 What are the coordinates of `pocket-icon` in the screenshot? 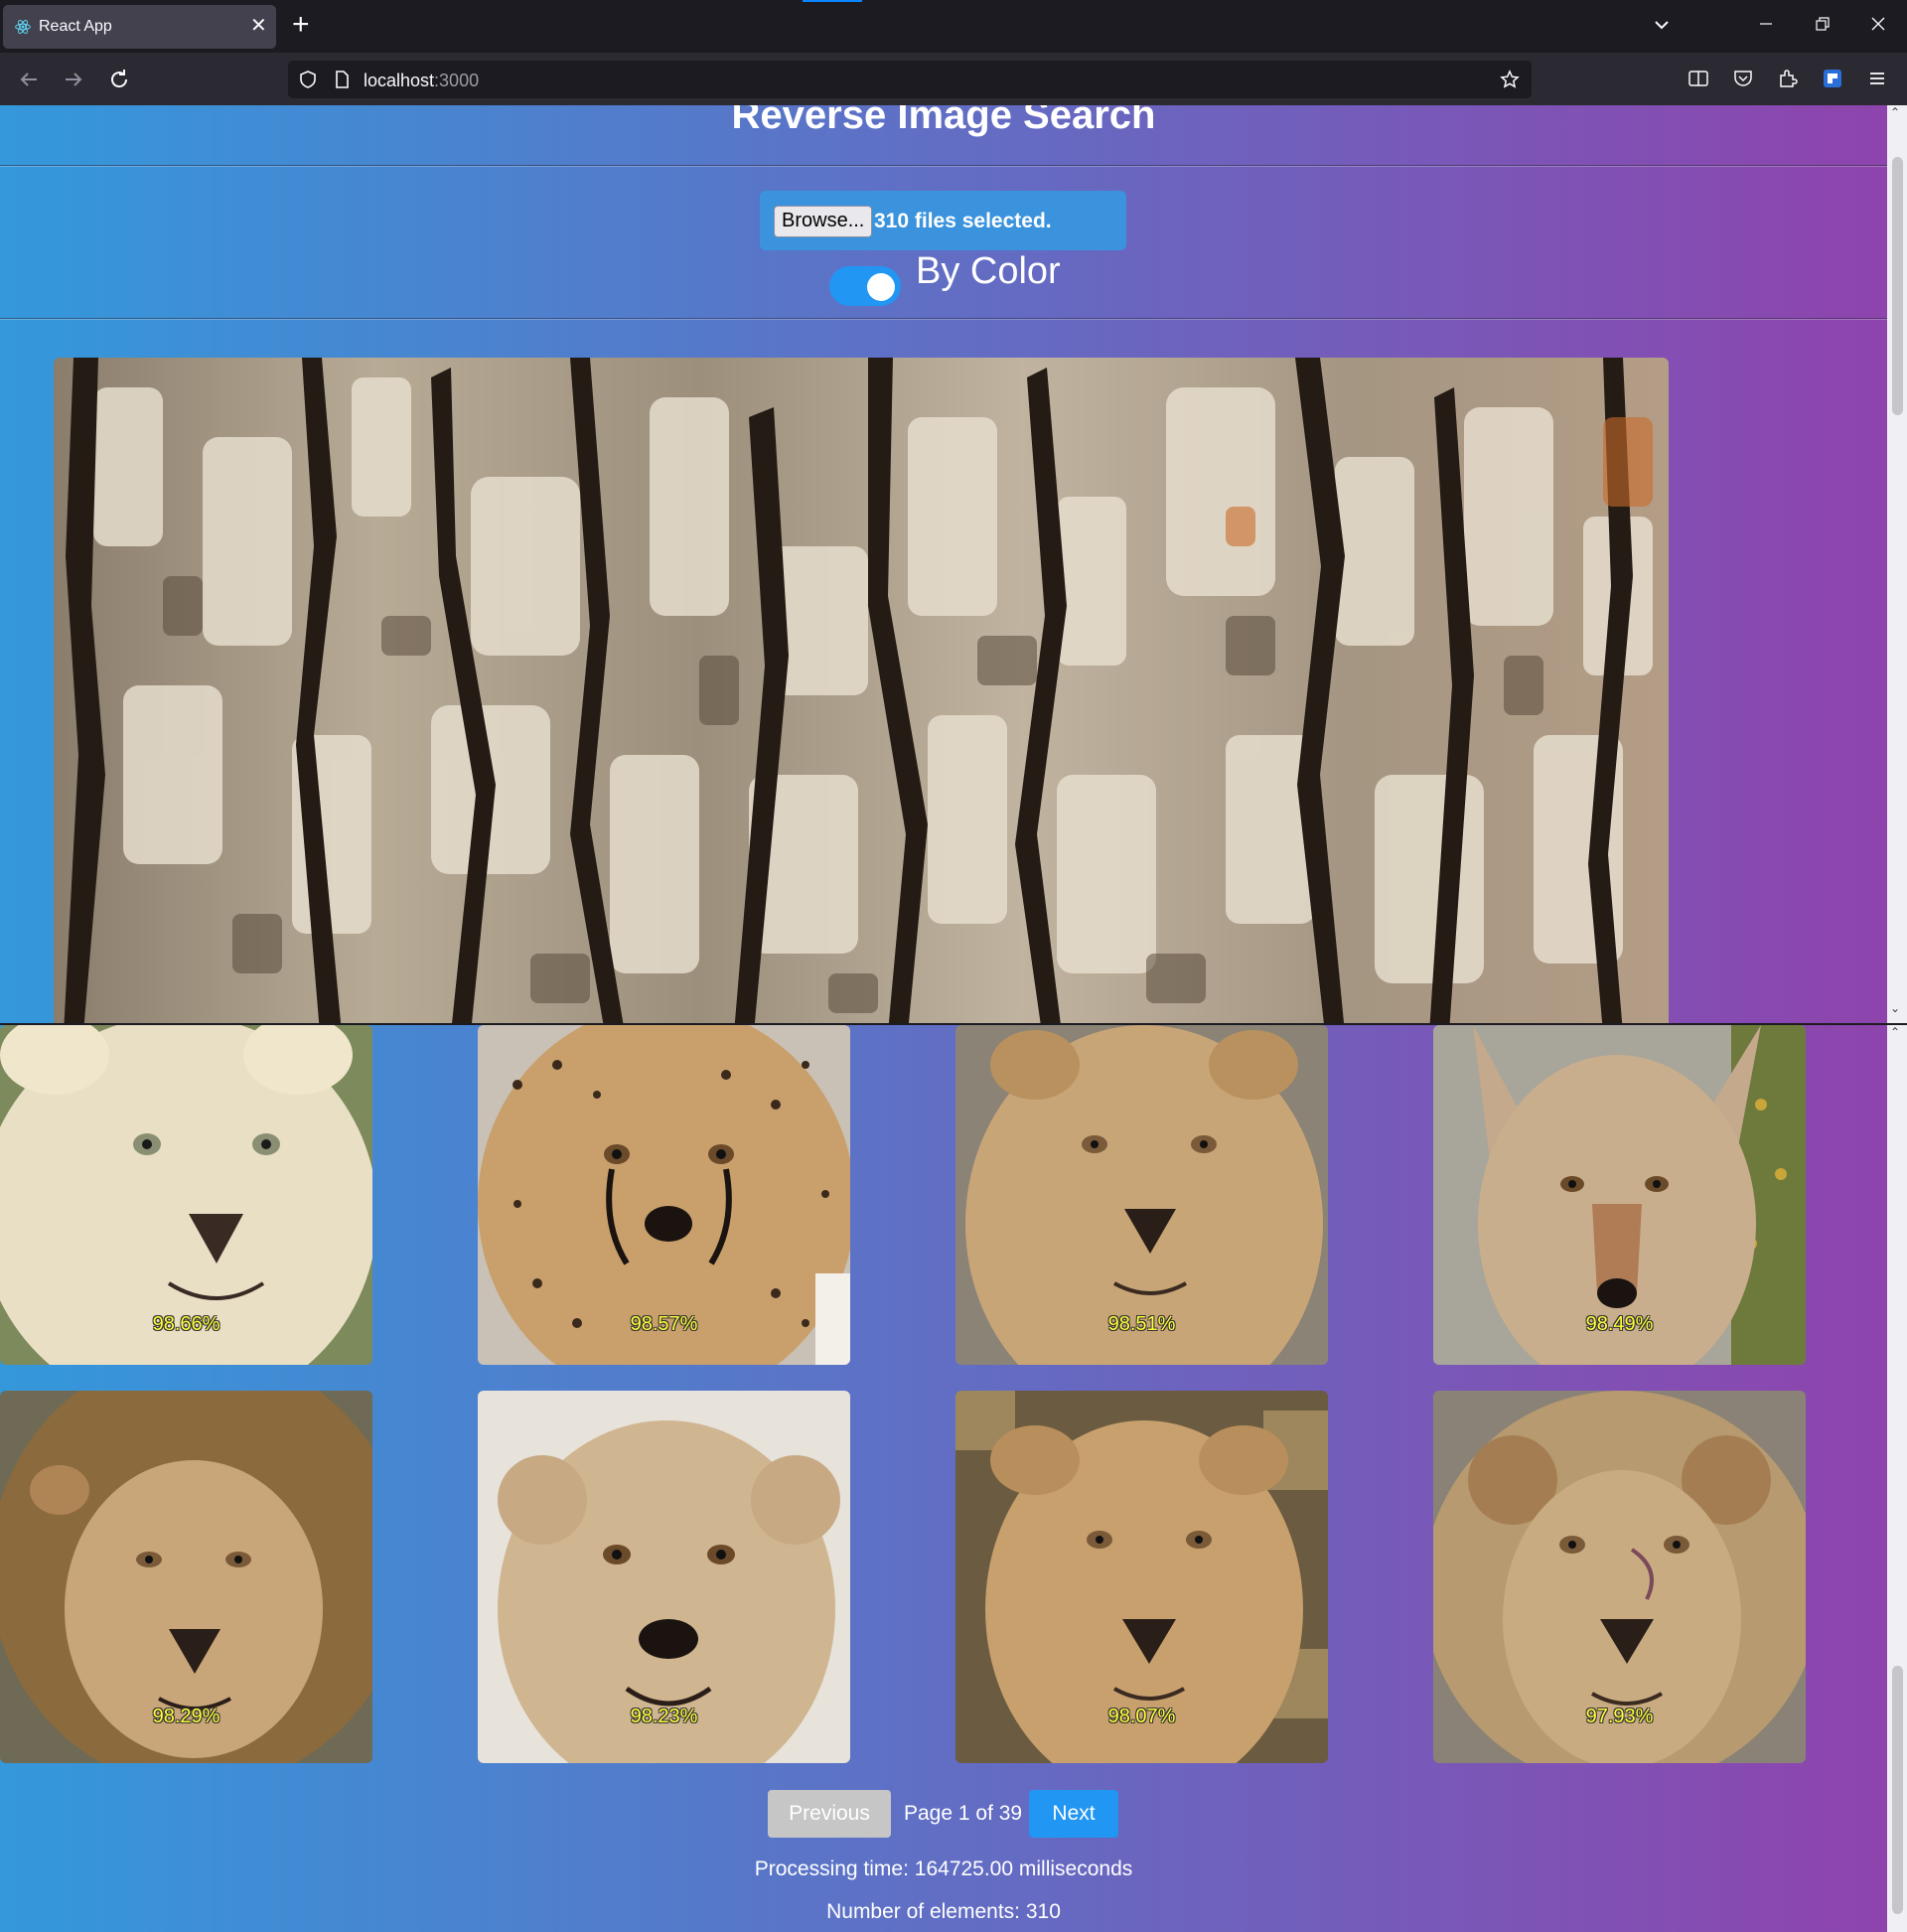 It's located at (1743, 78).